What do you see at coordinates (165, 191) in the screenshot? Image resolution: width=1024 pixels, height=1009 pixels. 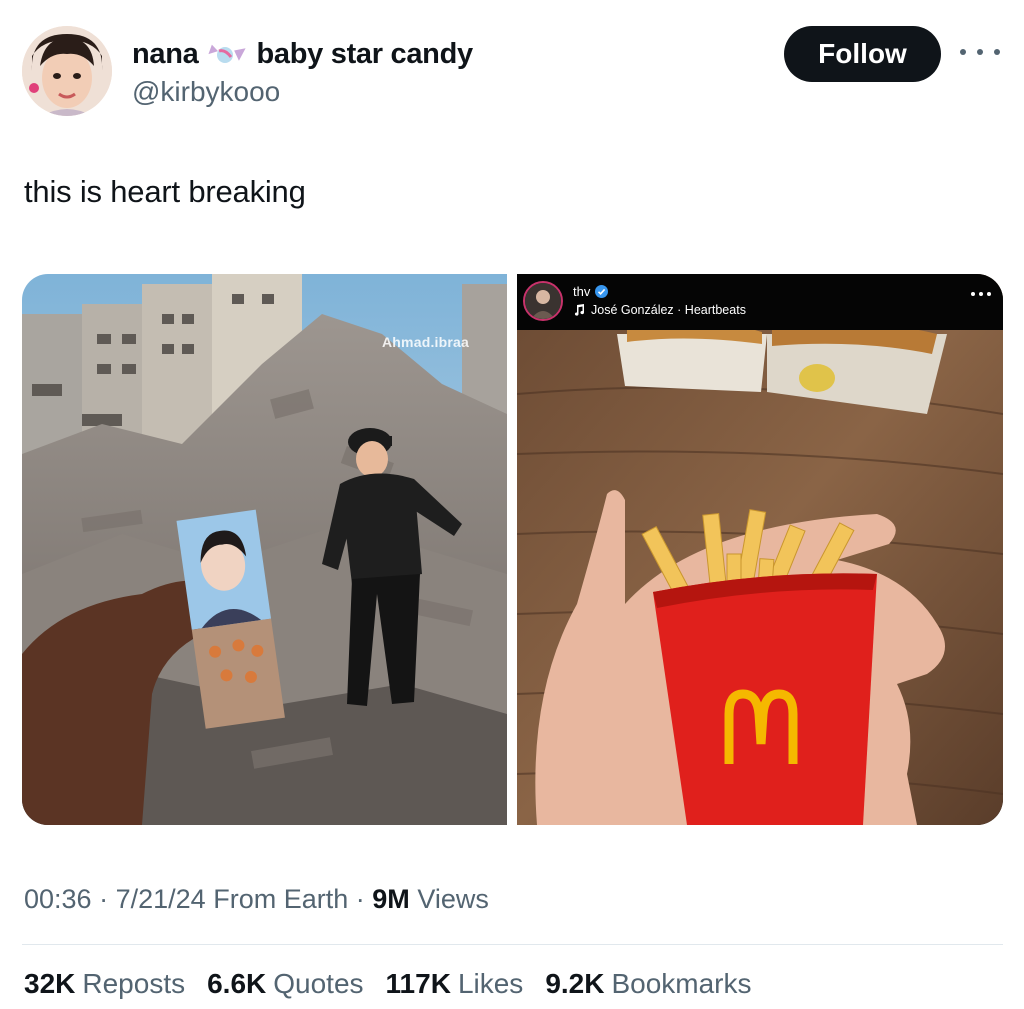 I see `tweet-text: this is heart breaking` at bounding box center [165, 191].